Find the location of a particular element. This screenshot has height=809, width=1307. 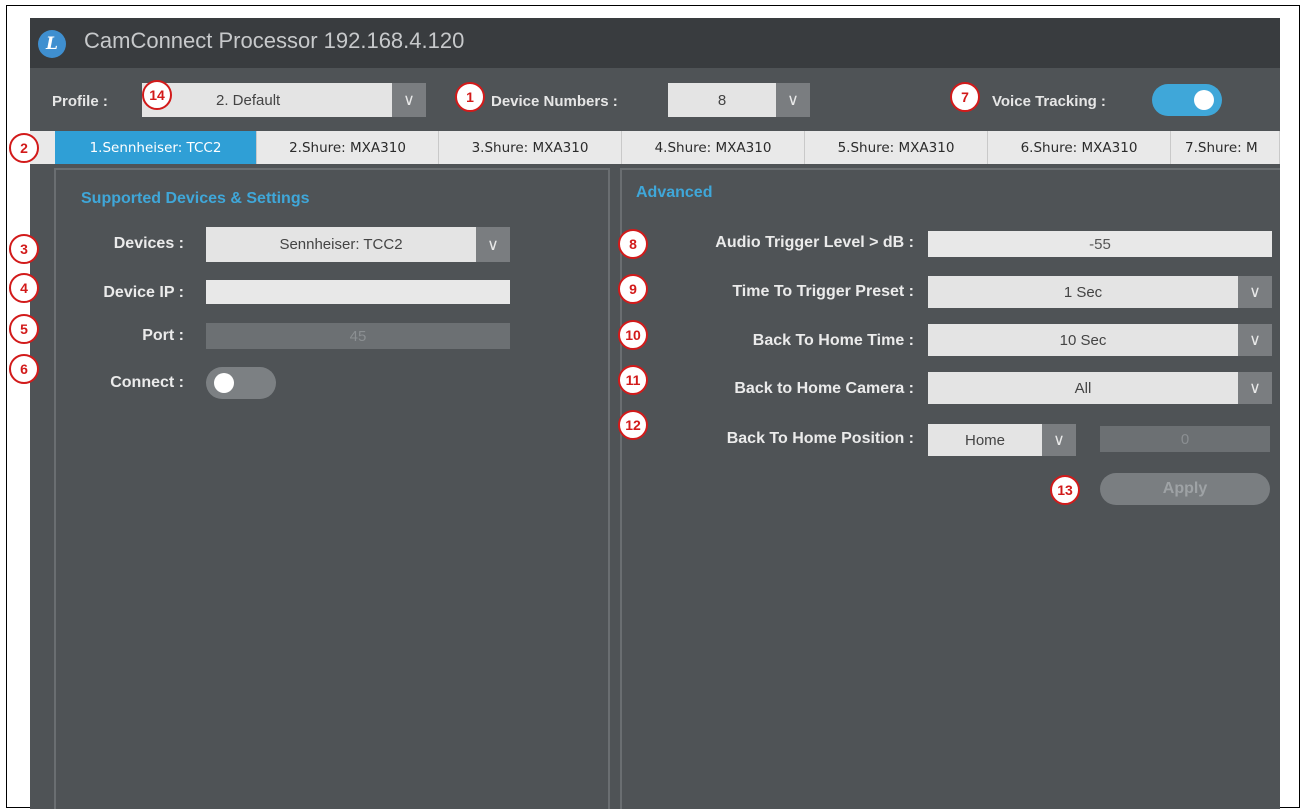

back-home-time-select: 10 Sec ∨ is located at coordinates (1100, 340).